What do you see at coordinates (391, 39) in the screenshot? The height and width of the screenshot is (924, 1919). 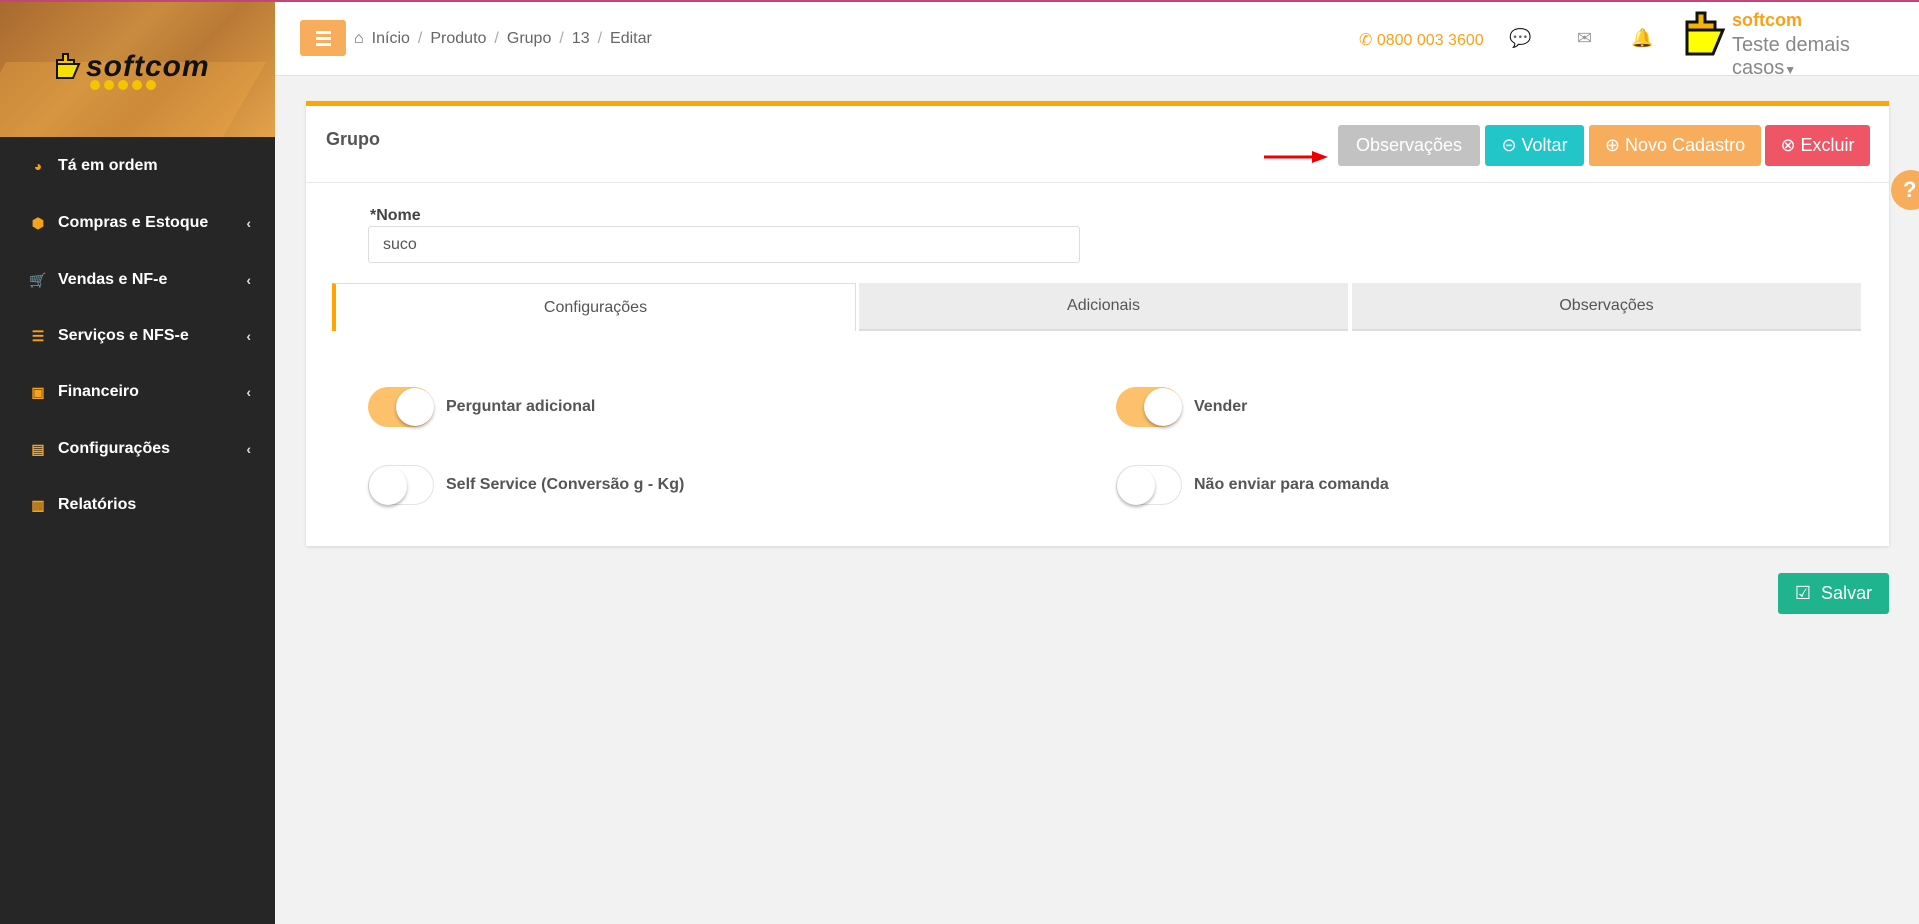 I see `breadcrumb-item-inicio: Início` at bounding box center [391, 39].